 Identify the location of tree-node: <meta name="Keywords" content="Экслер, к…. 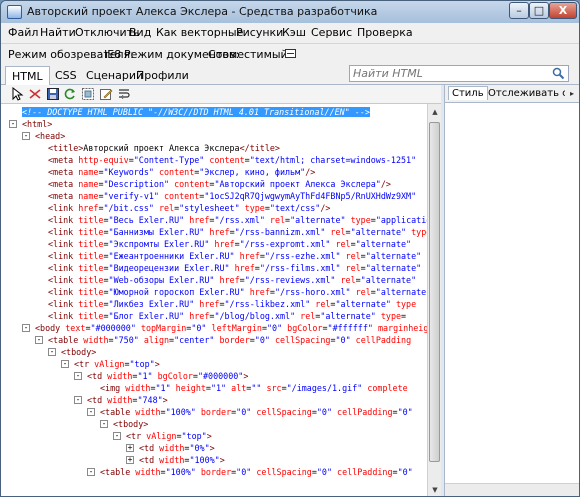
(181, 172).